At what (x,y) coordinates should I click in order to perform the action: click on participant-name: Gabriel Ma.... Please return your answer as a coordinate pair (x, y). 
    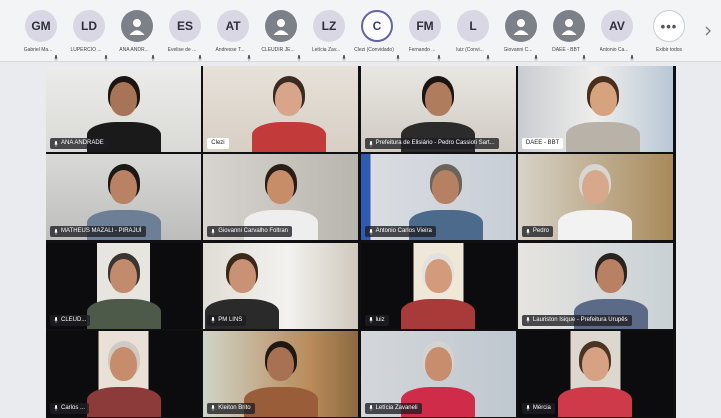
    Looking at the image, I should click on (38, 50).